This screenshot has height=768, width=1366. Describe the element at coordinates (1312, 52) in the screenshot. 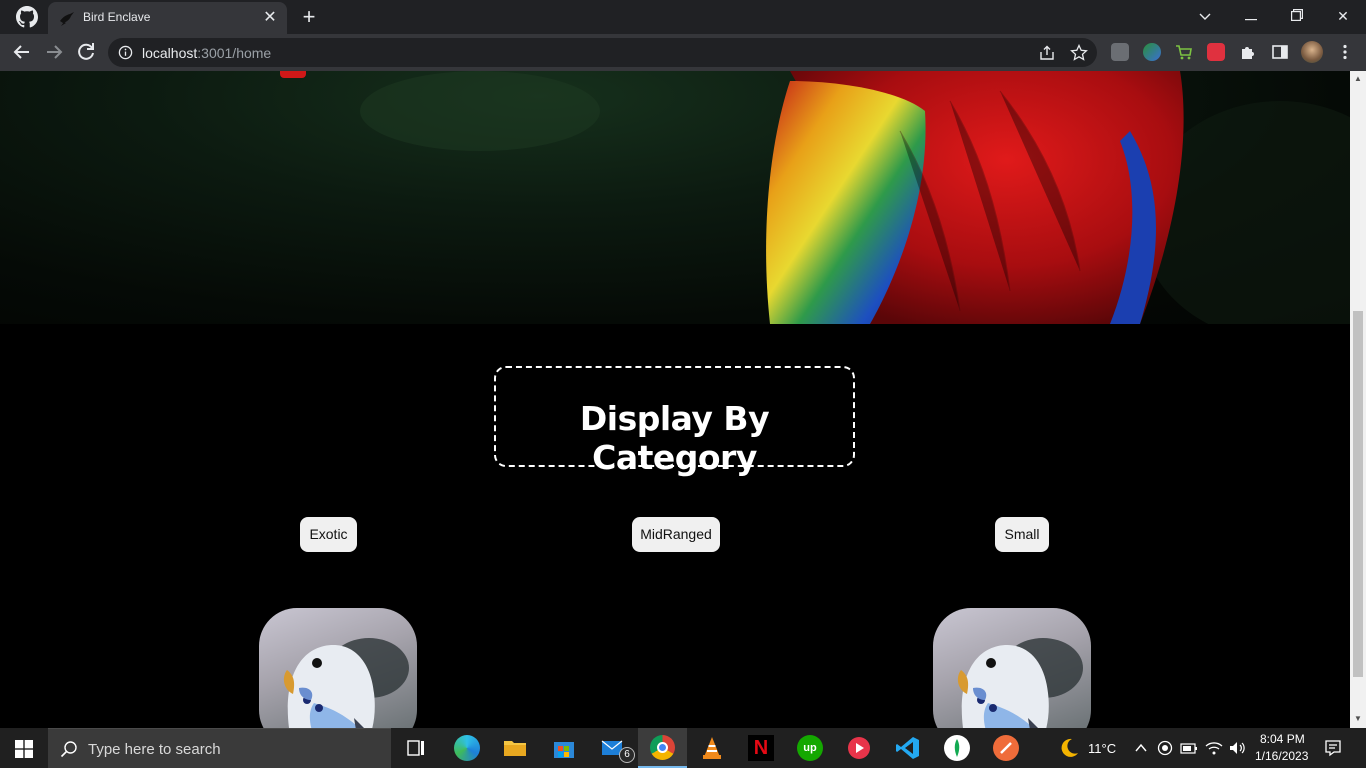

I see `profile-avatar` at that location.